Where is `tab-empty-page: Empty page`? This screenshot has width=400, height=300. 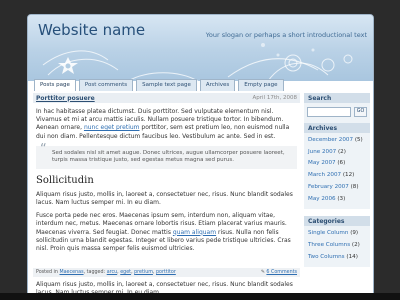
tab-empty-page: Empty page is located at coordinates (261, 85).